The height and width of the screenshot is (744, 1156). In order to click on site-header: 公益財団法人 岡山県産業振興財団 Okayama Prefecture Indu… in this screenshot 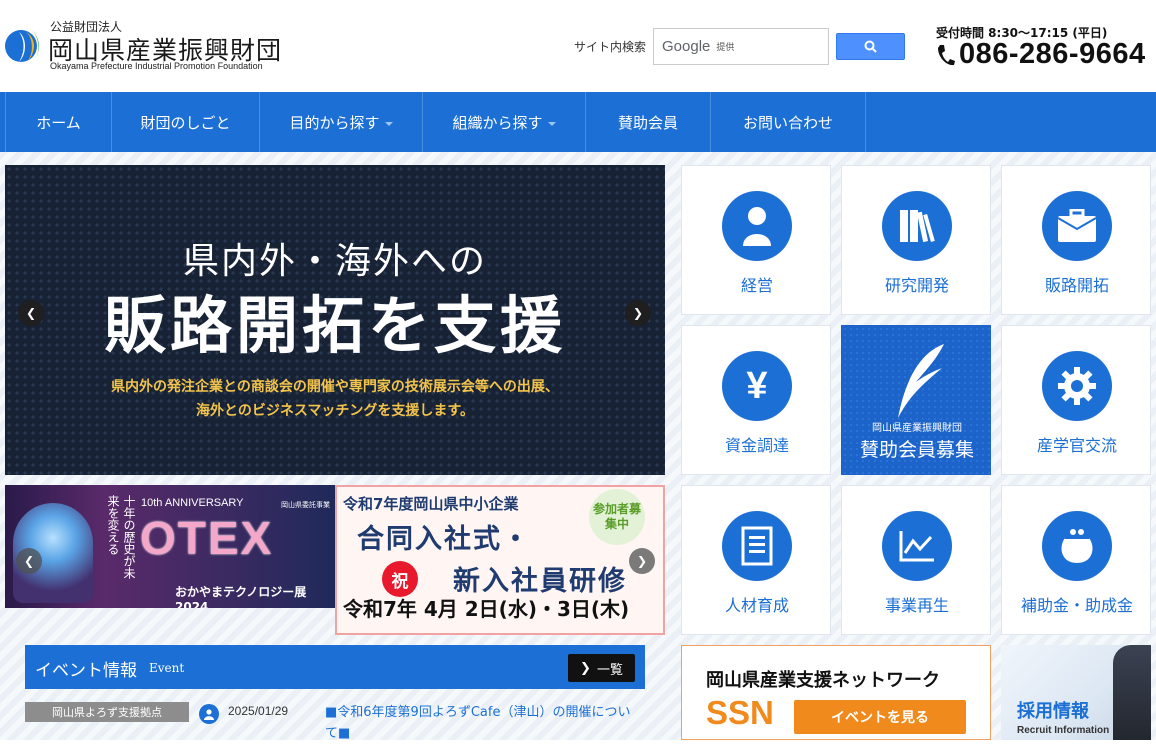, I will do `click(578, 46)`.